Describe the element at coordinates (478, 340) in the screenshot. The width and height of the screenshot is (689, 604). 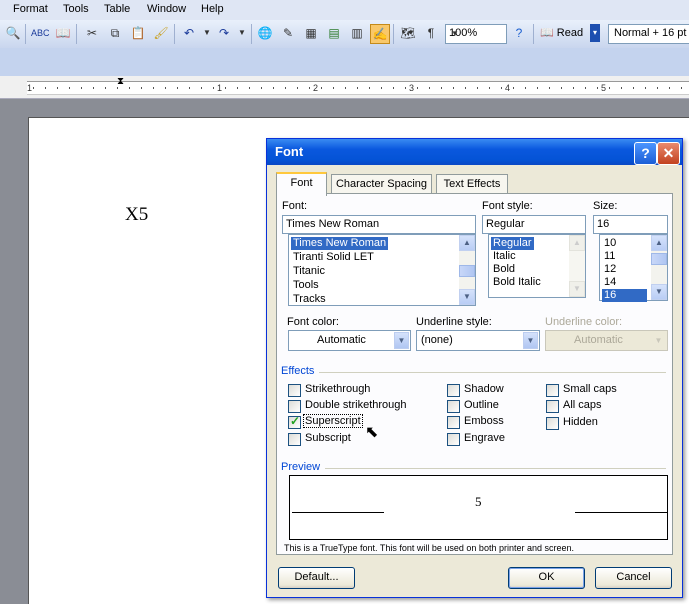
I see `underline-style-select: (none) ▼` at that location.